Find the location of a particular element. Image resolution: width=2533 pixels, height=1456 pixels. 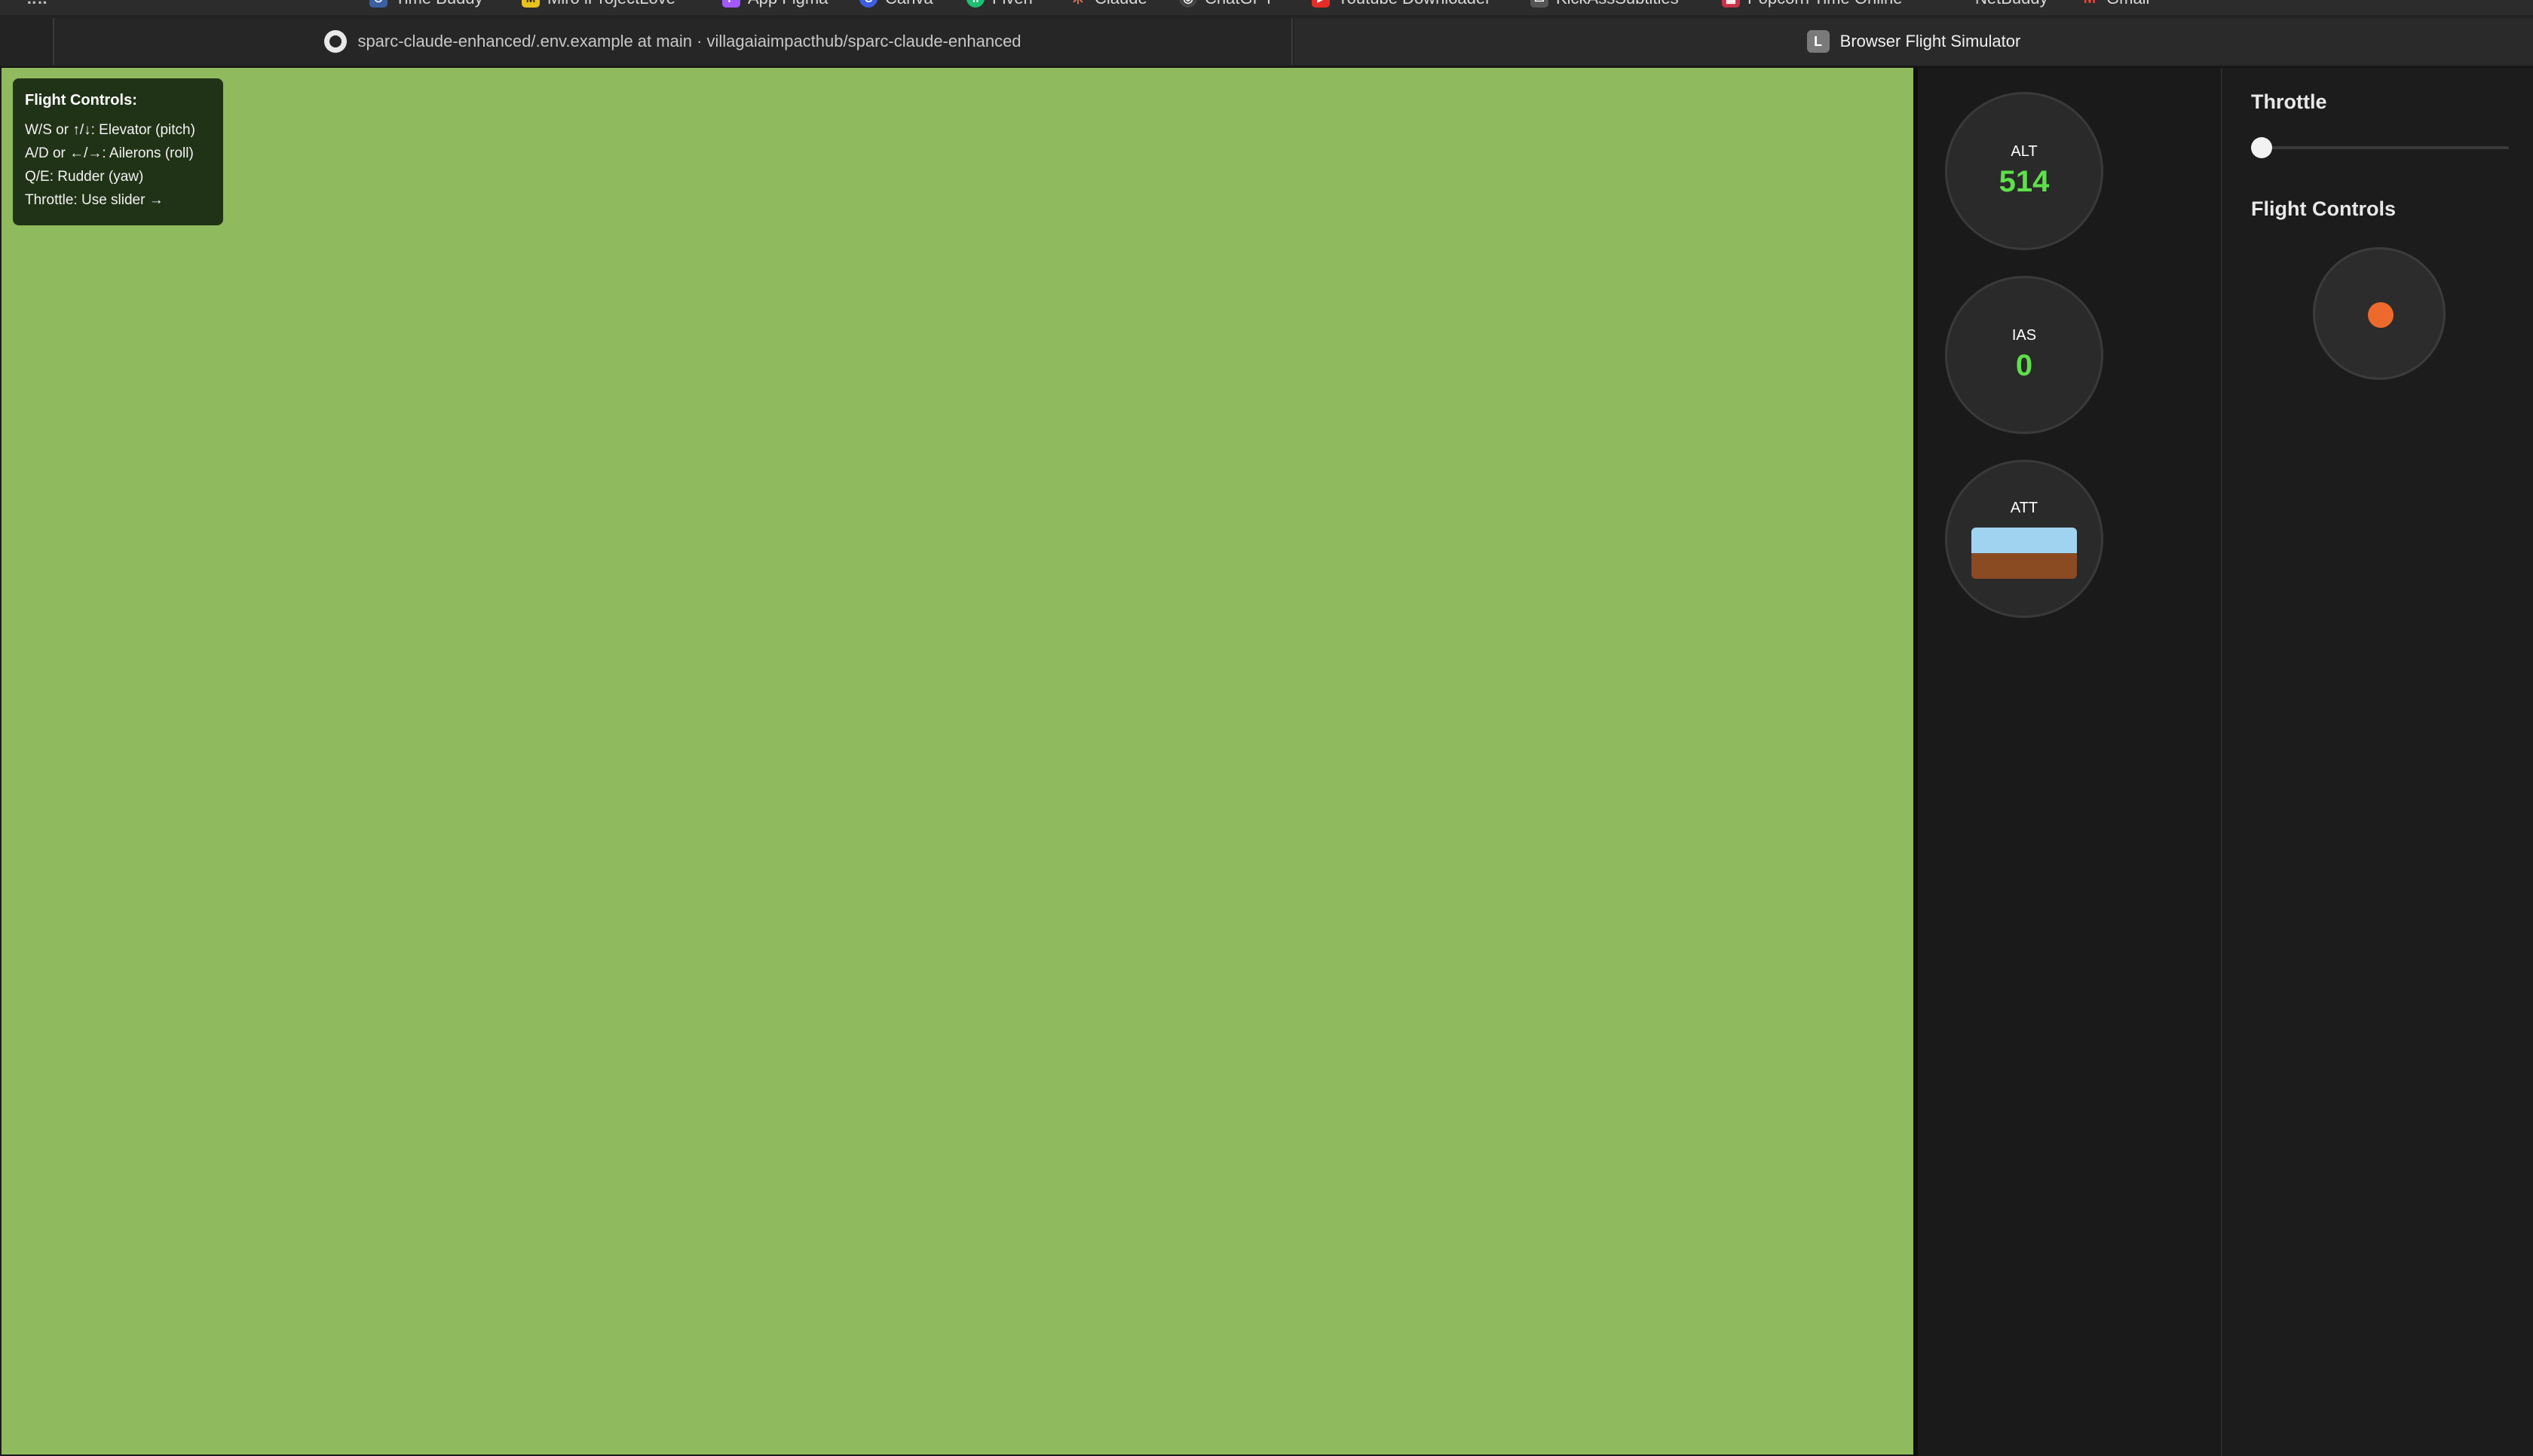

chatgpt-icon: ◎ is located at coordinates (1188, 4).